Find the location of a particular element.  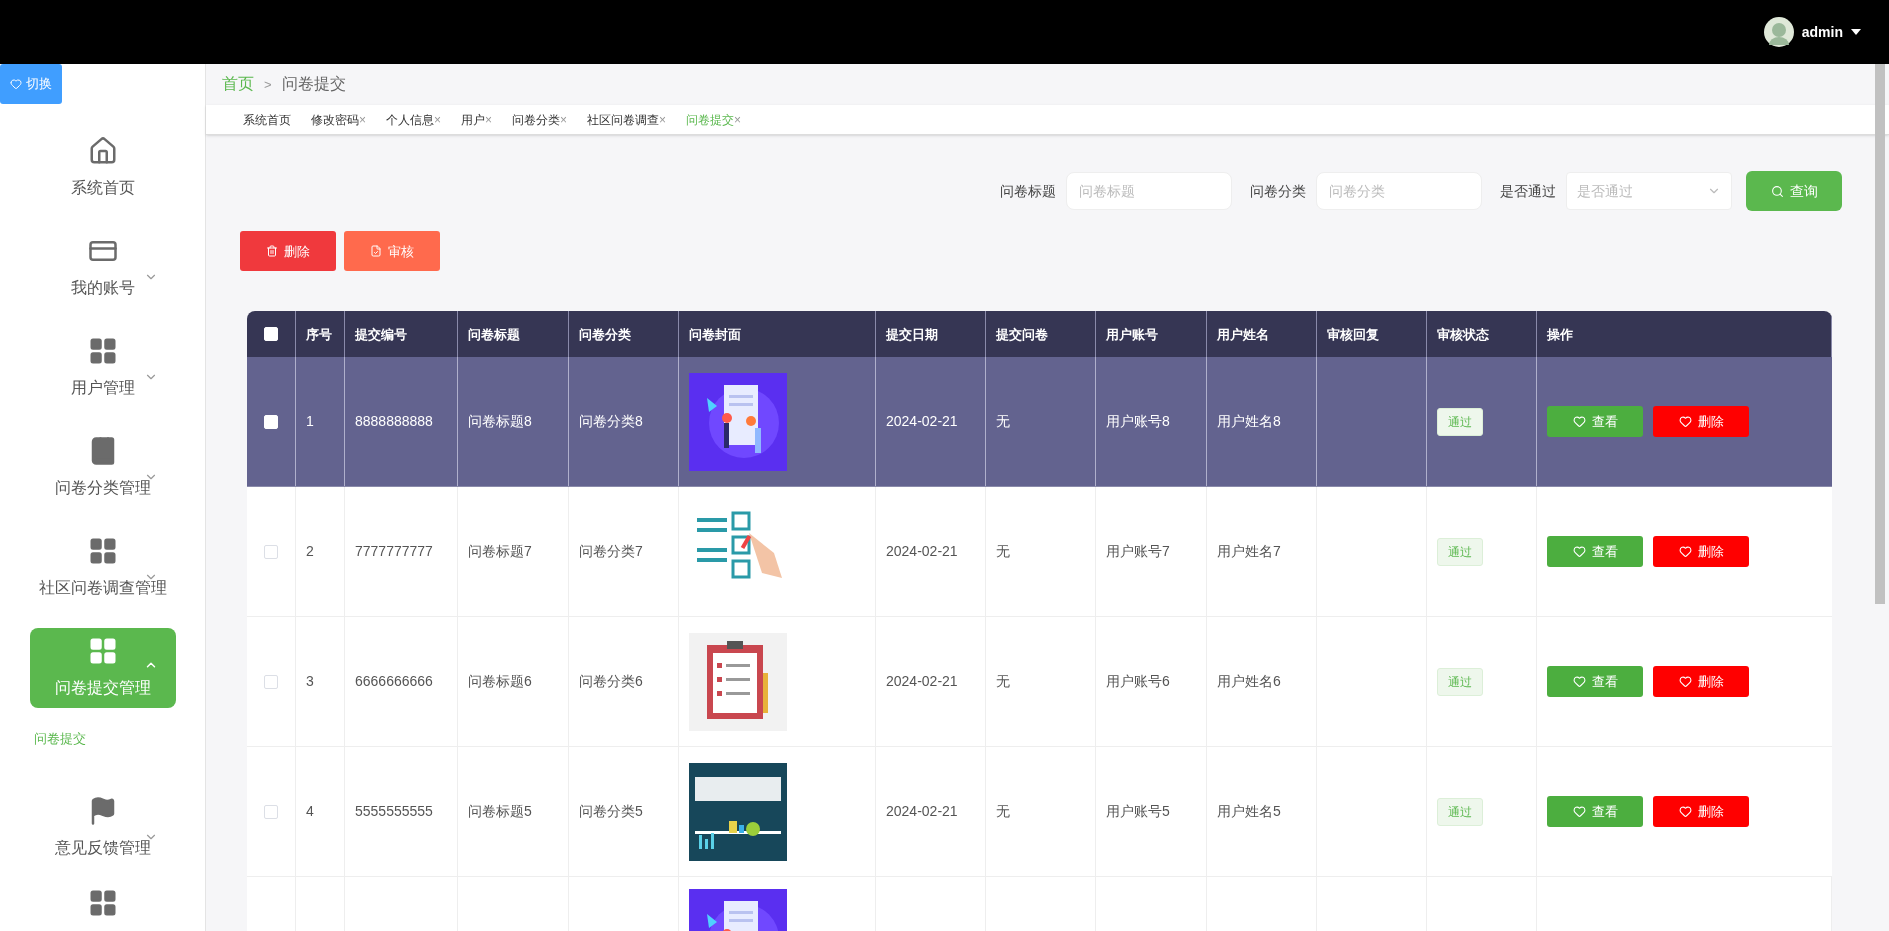

search-field: 问卷标题 is located at coordinates (1149, 191).